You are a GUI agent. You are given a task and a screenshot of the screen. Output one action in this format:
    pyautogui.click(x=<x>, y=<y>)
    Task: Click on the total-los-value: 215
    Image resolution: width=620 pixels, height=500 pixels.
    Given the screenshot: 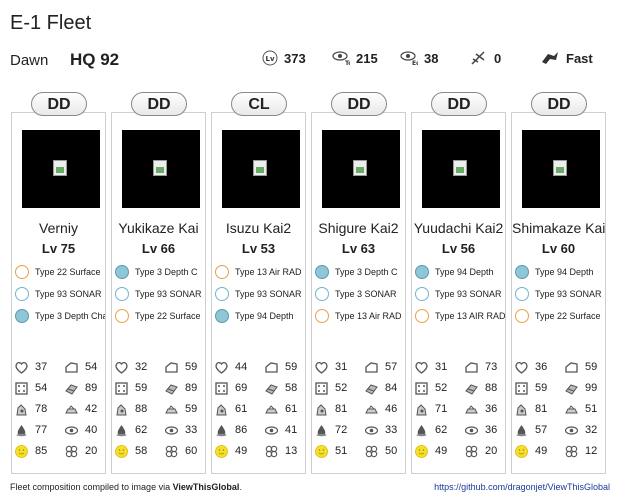 What is the action you would take?
    pyautogui.click(x=367, y=58)
    